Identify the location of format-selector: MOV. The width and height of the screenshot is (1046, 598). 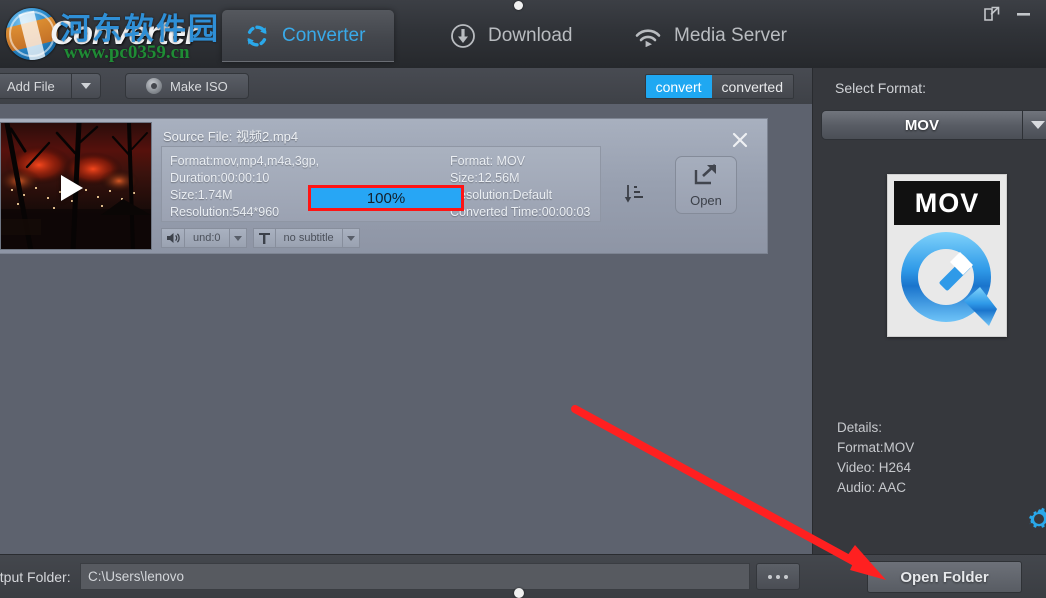
(933, 125).